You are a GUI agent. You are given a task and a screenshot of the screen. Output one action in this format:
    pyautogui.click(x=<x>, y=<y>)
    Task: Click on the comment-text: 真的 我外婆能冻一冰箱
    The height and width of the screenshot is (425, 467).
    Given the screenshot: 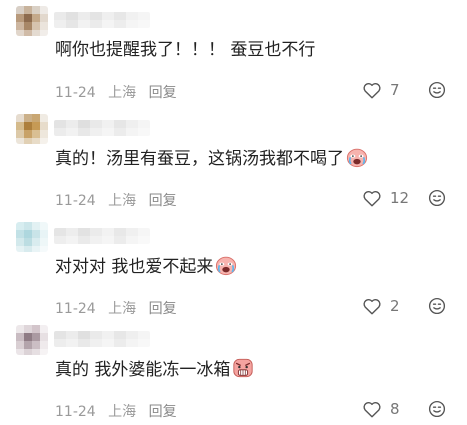 What is the action you would take?
    pyautogui.click(x=154, y=369)
    